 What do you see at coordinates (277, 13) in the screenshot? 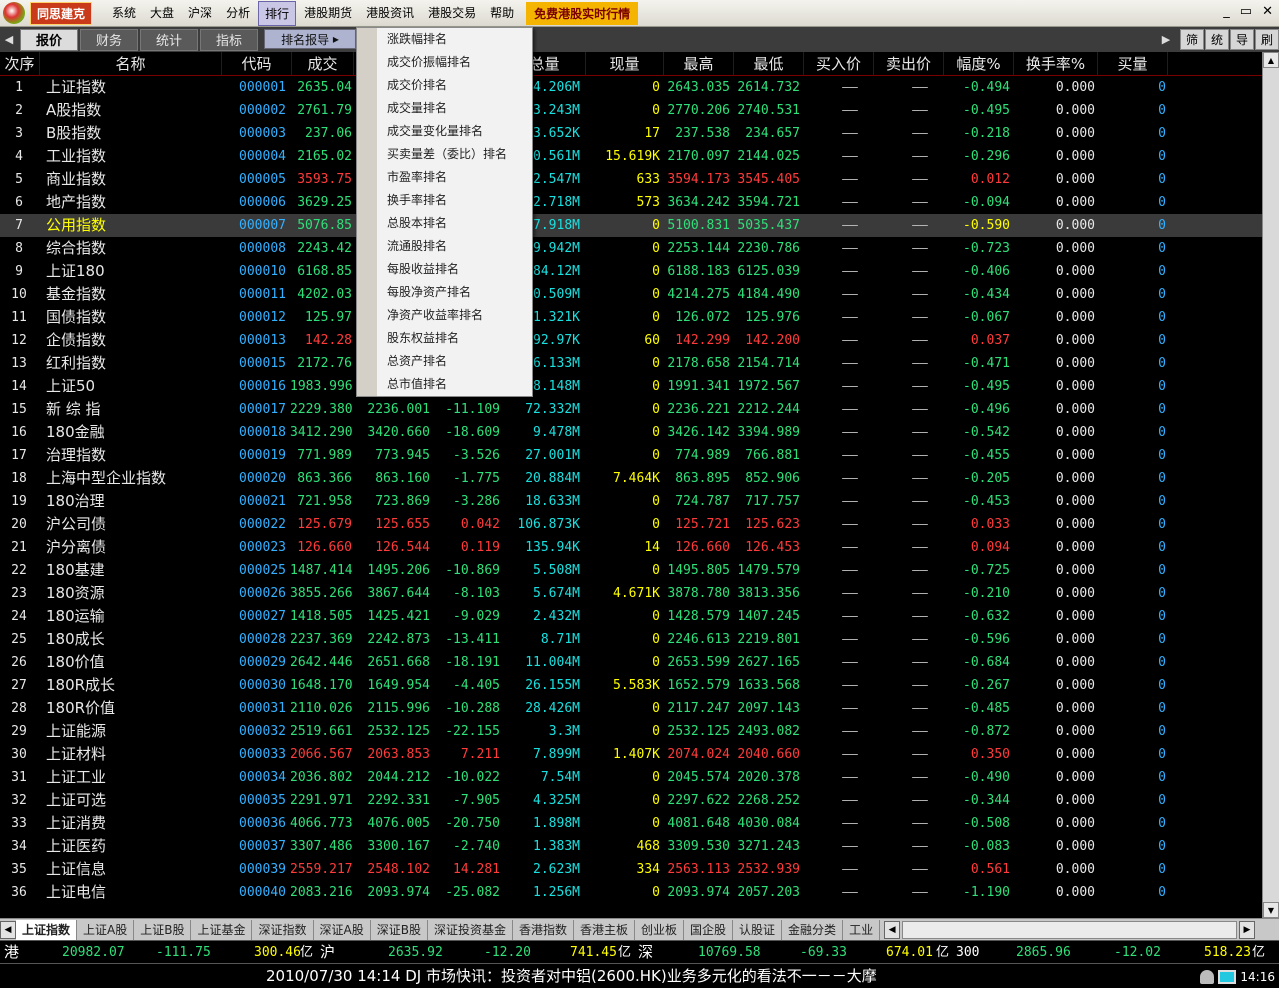
I see `menu-item-4: 排行` at bounding box center [277, 13].